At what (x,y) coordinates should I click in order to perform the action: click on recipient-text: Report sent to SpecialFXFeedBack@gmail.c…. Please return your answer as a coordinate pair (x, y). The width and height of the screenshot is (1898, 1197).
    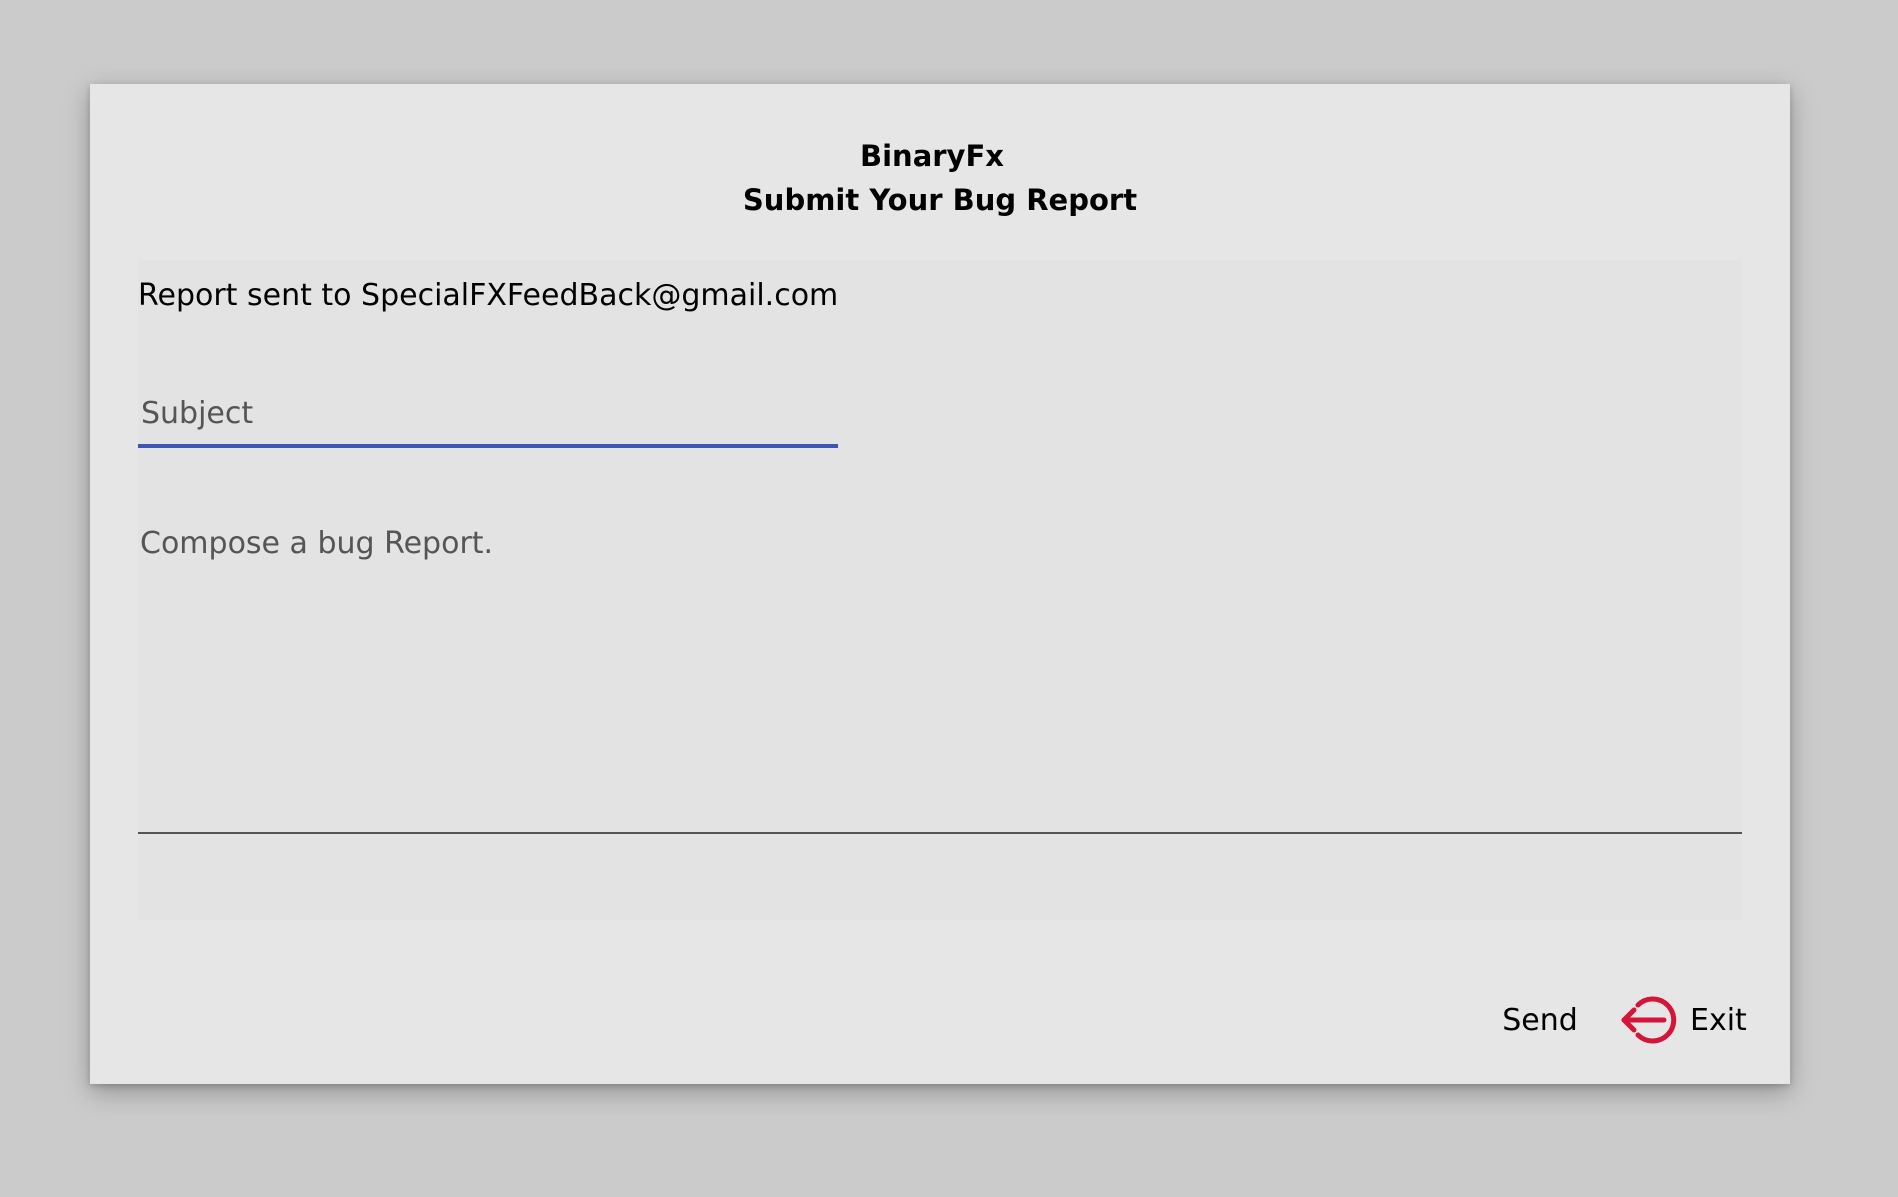
    Looking at the image, I should click on (488, 295).